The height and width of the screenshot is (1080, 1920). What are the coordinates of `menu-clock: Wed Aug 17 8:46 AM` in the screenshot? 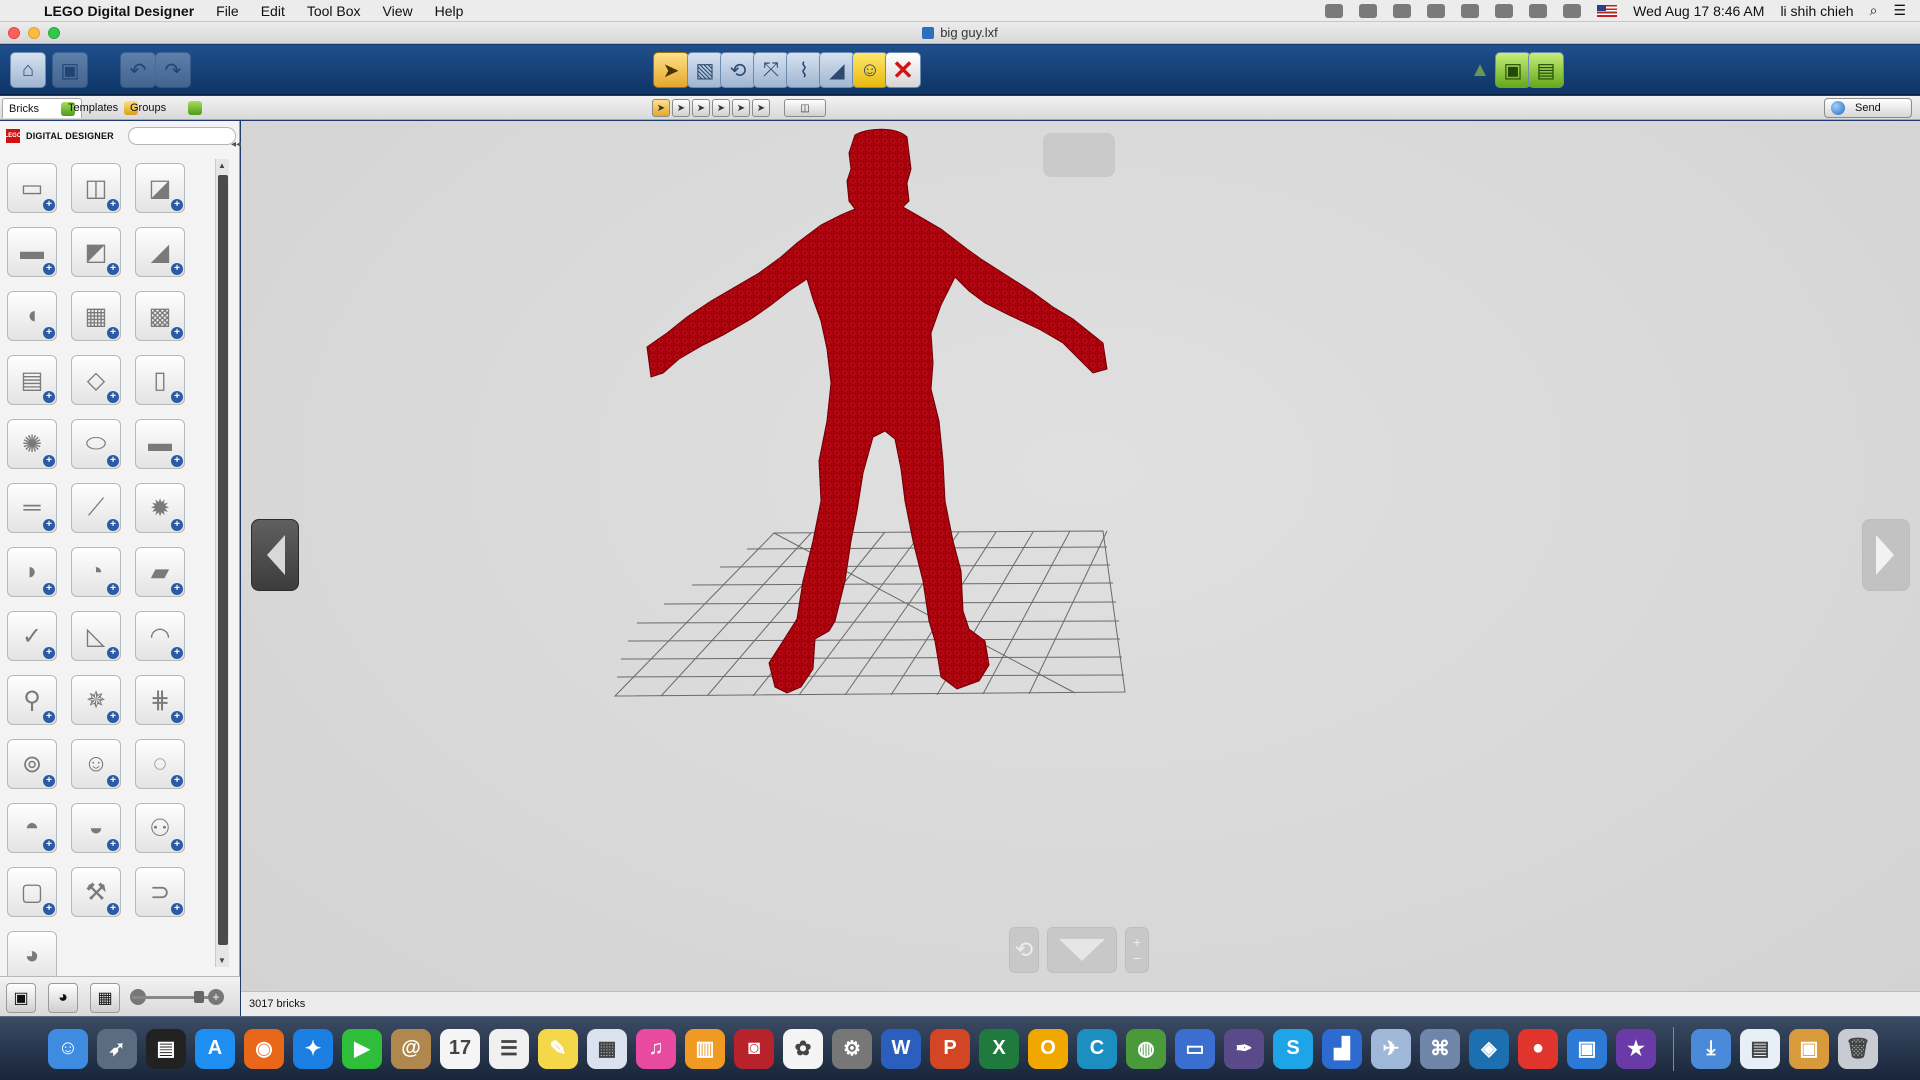 It's located at (1698, 11).